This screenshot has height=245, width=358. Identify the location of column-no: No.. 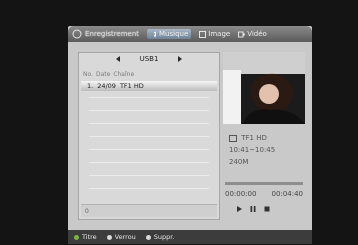
(88, 74).